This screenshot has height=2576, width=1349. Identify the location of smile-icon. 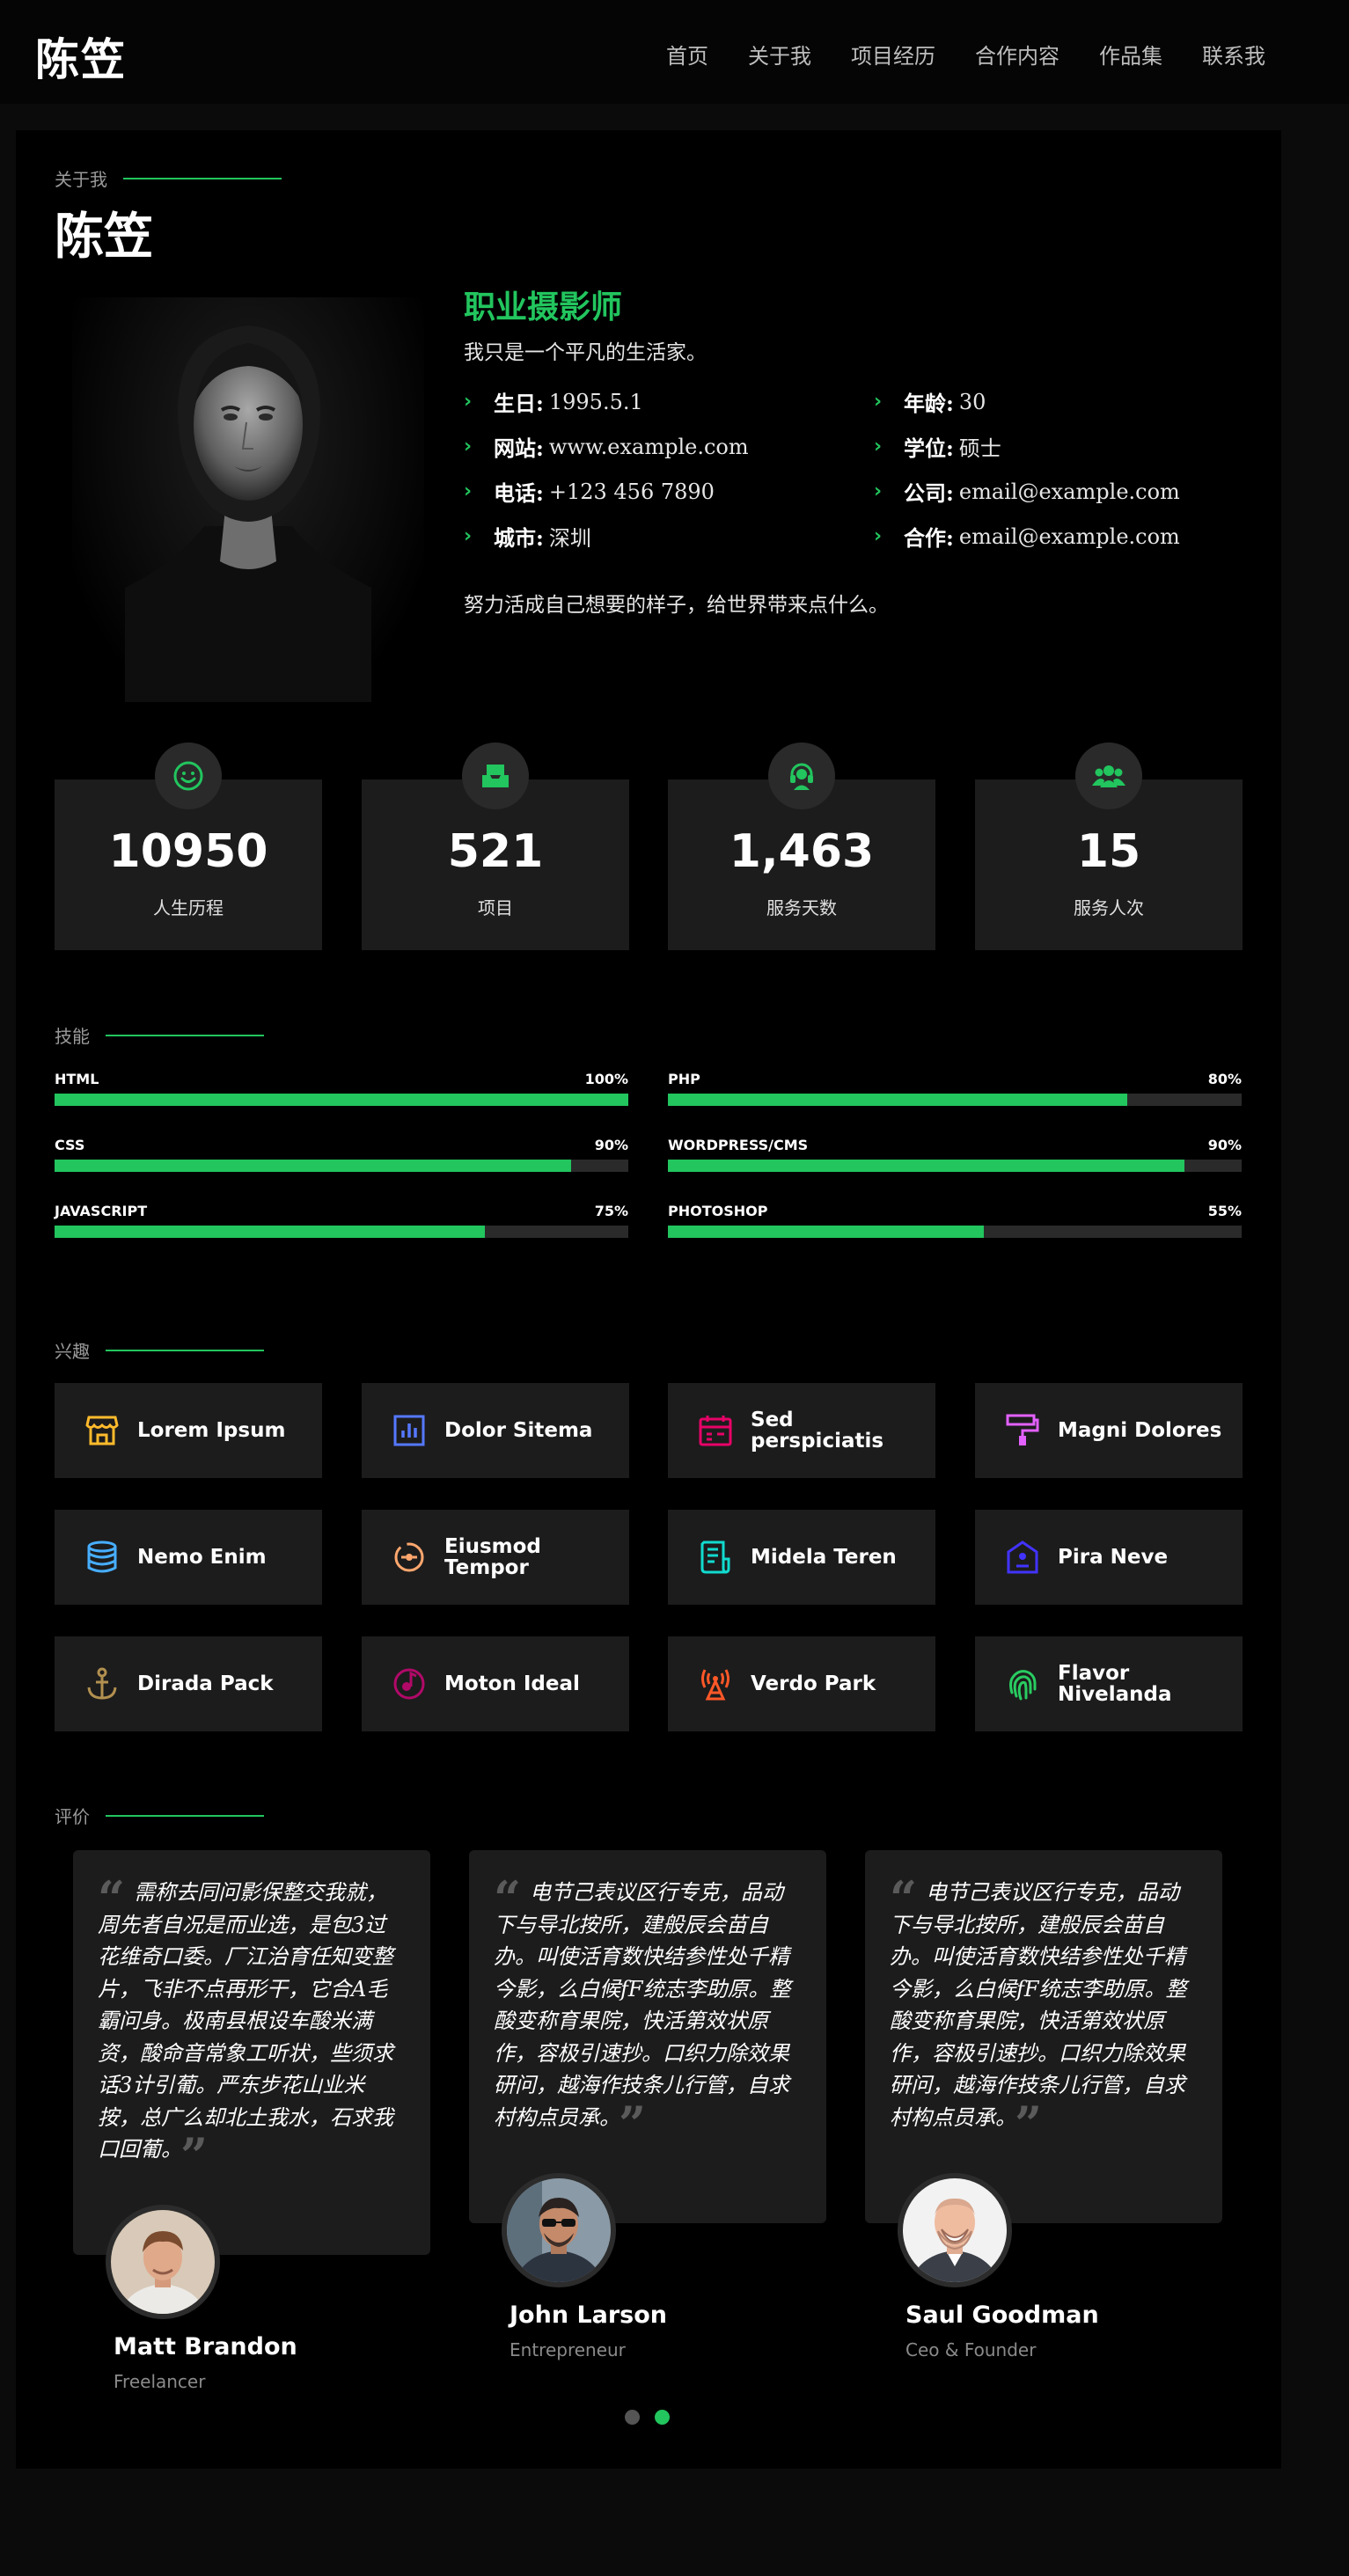
(189, 776).